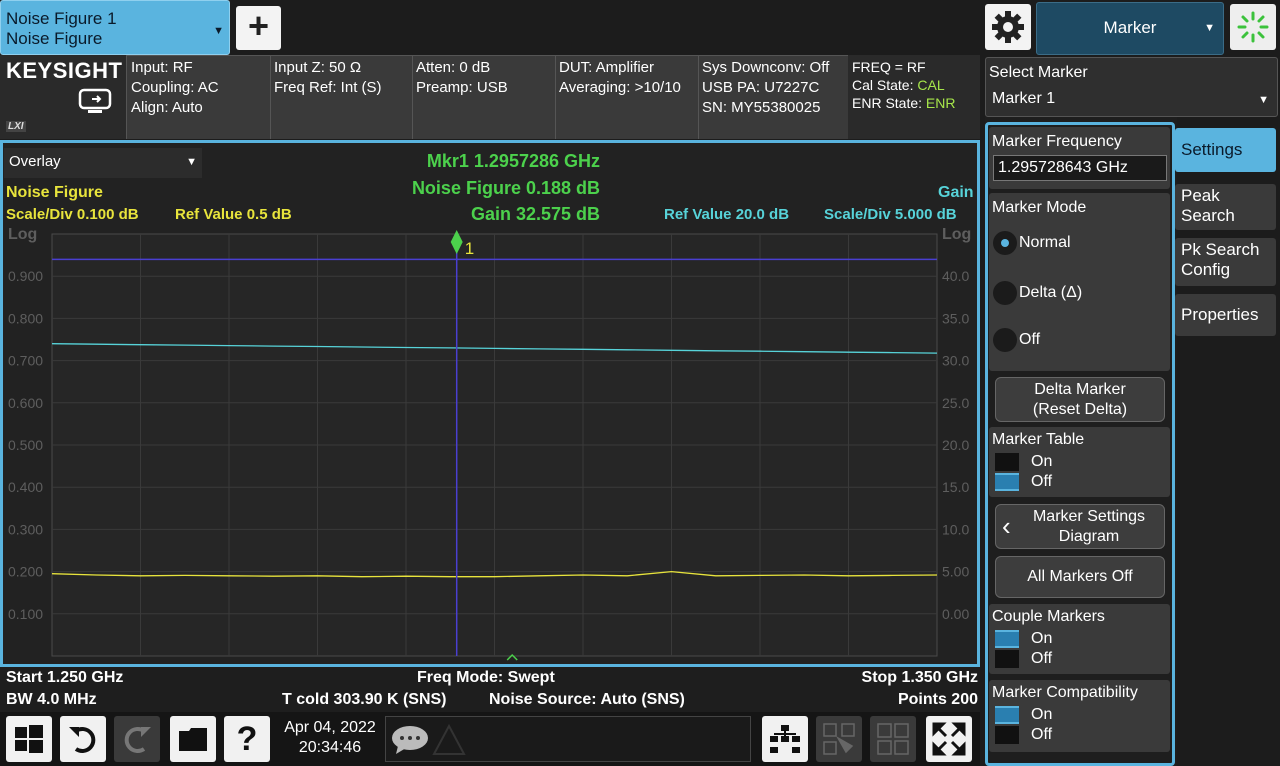  I want to click on y-tick-left: 0.700, so click(25, 361).